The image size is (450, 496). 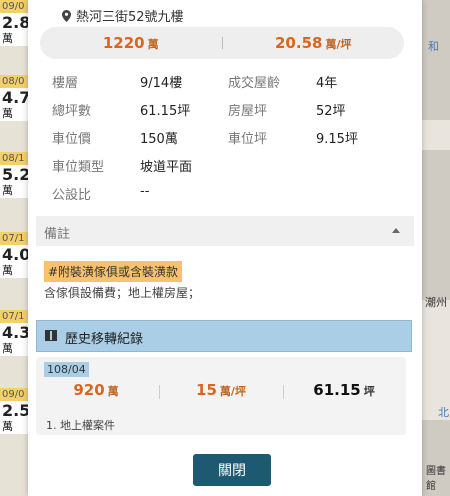 I want to click on price-marker: 07/1 4.0 萬, so click(x=15, y=255).